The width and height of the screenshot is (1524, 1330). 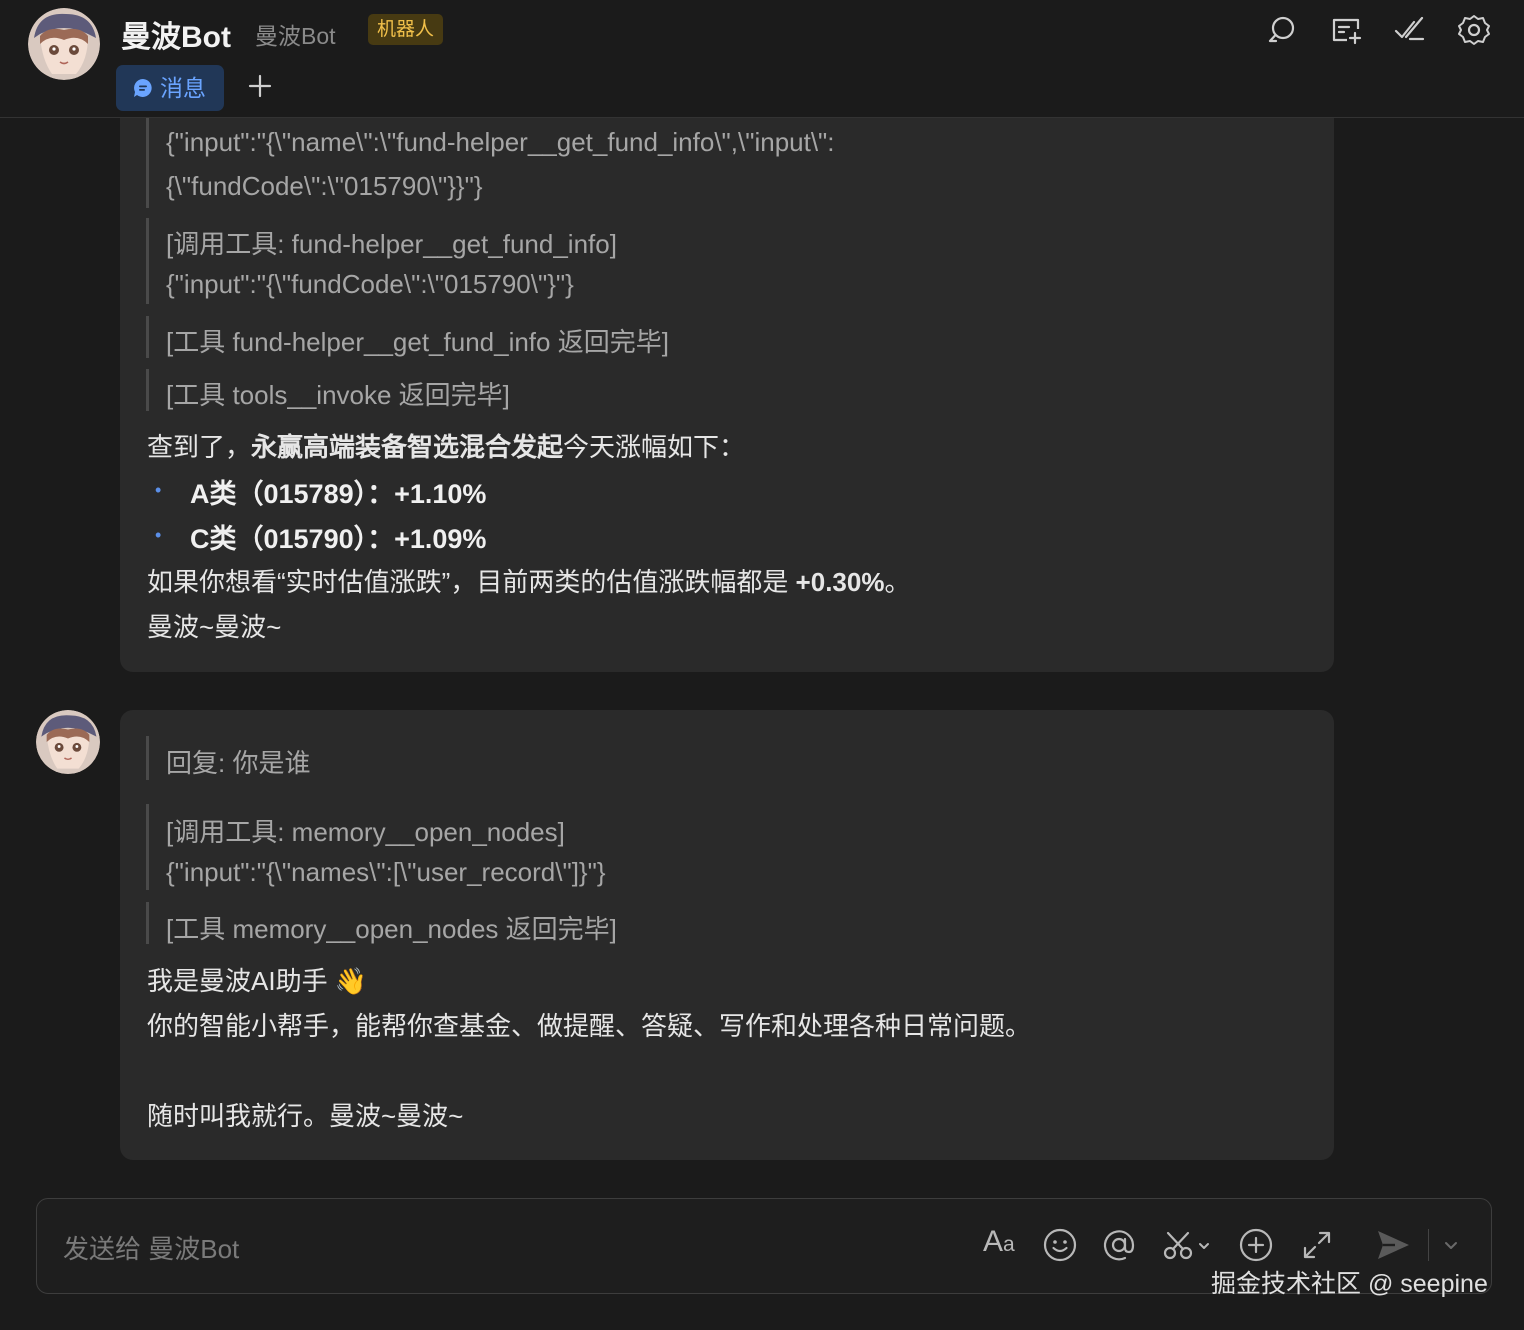 What do you see at coordinates (391, 244) in the screenshot?
I see `tool-call-label: [调用工具: fund-helper__get_fund_info]` at bounding box center [391, 244].